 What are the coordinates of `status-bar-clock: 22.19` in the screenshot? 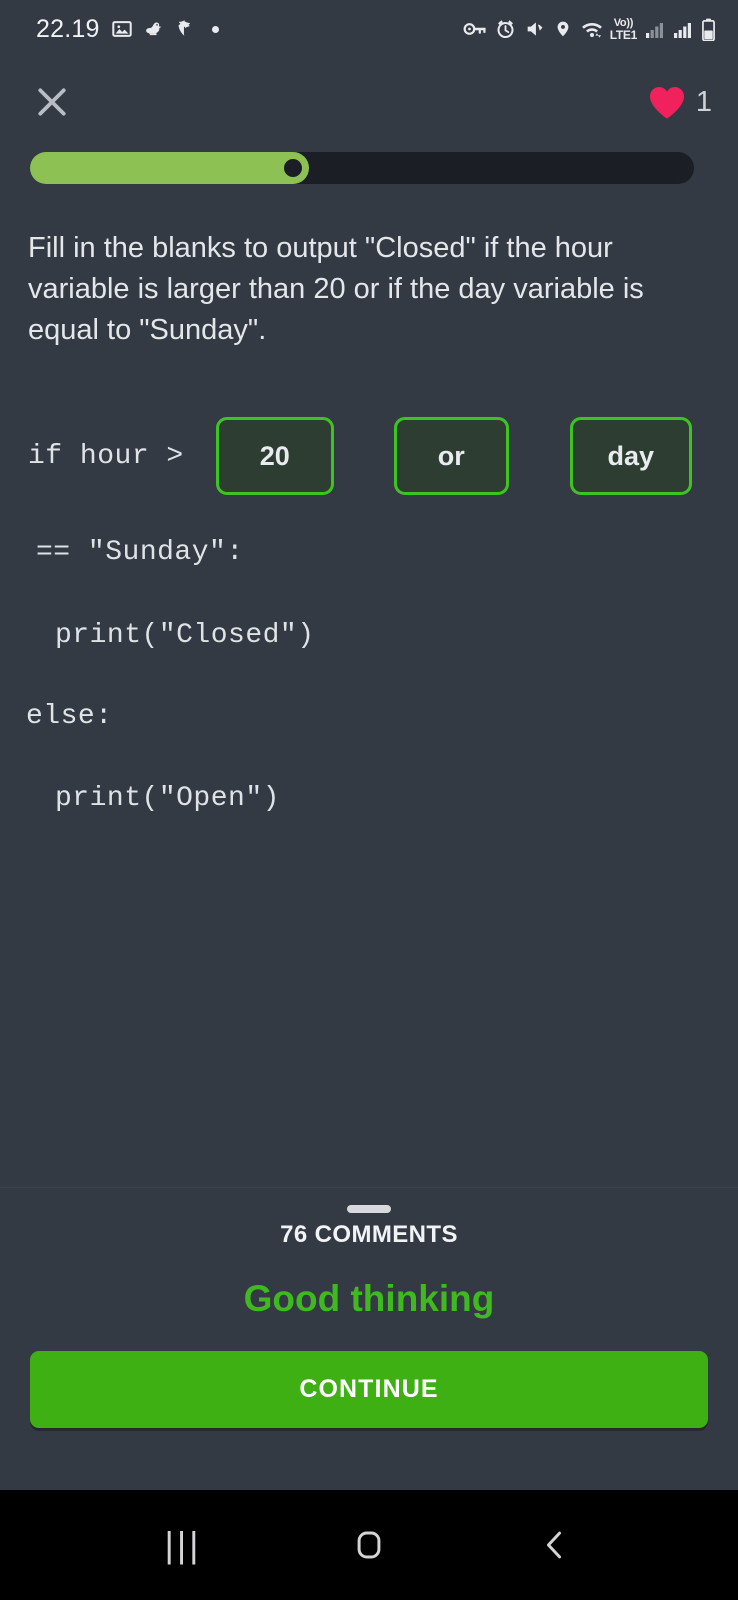 It's located at (68, 28).